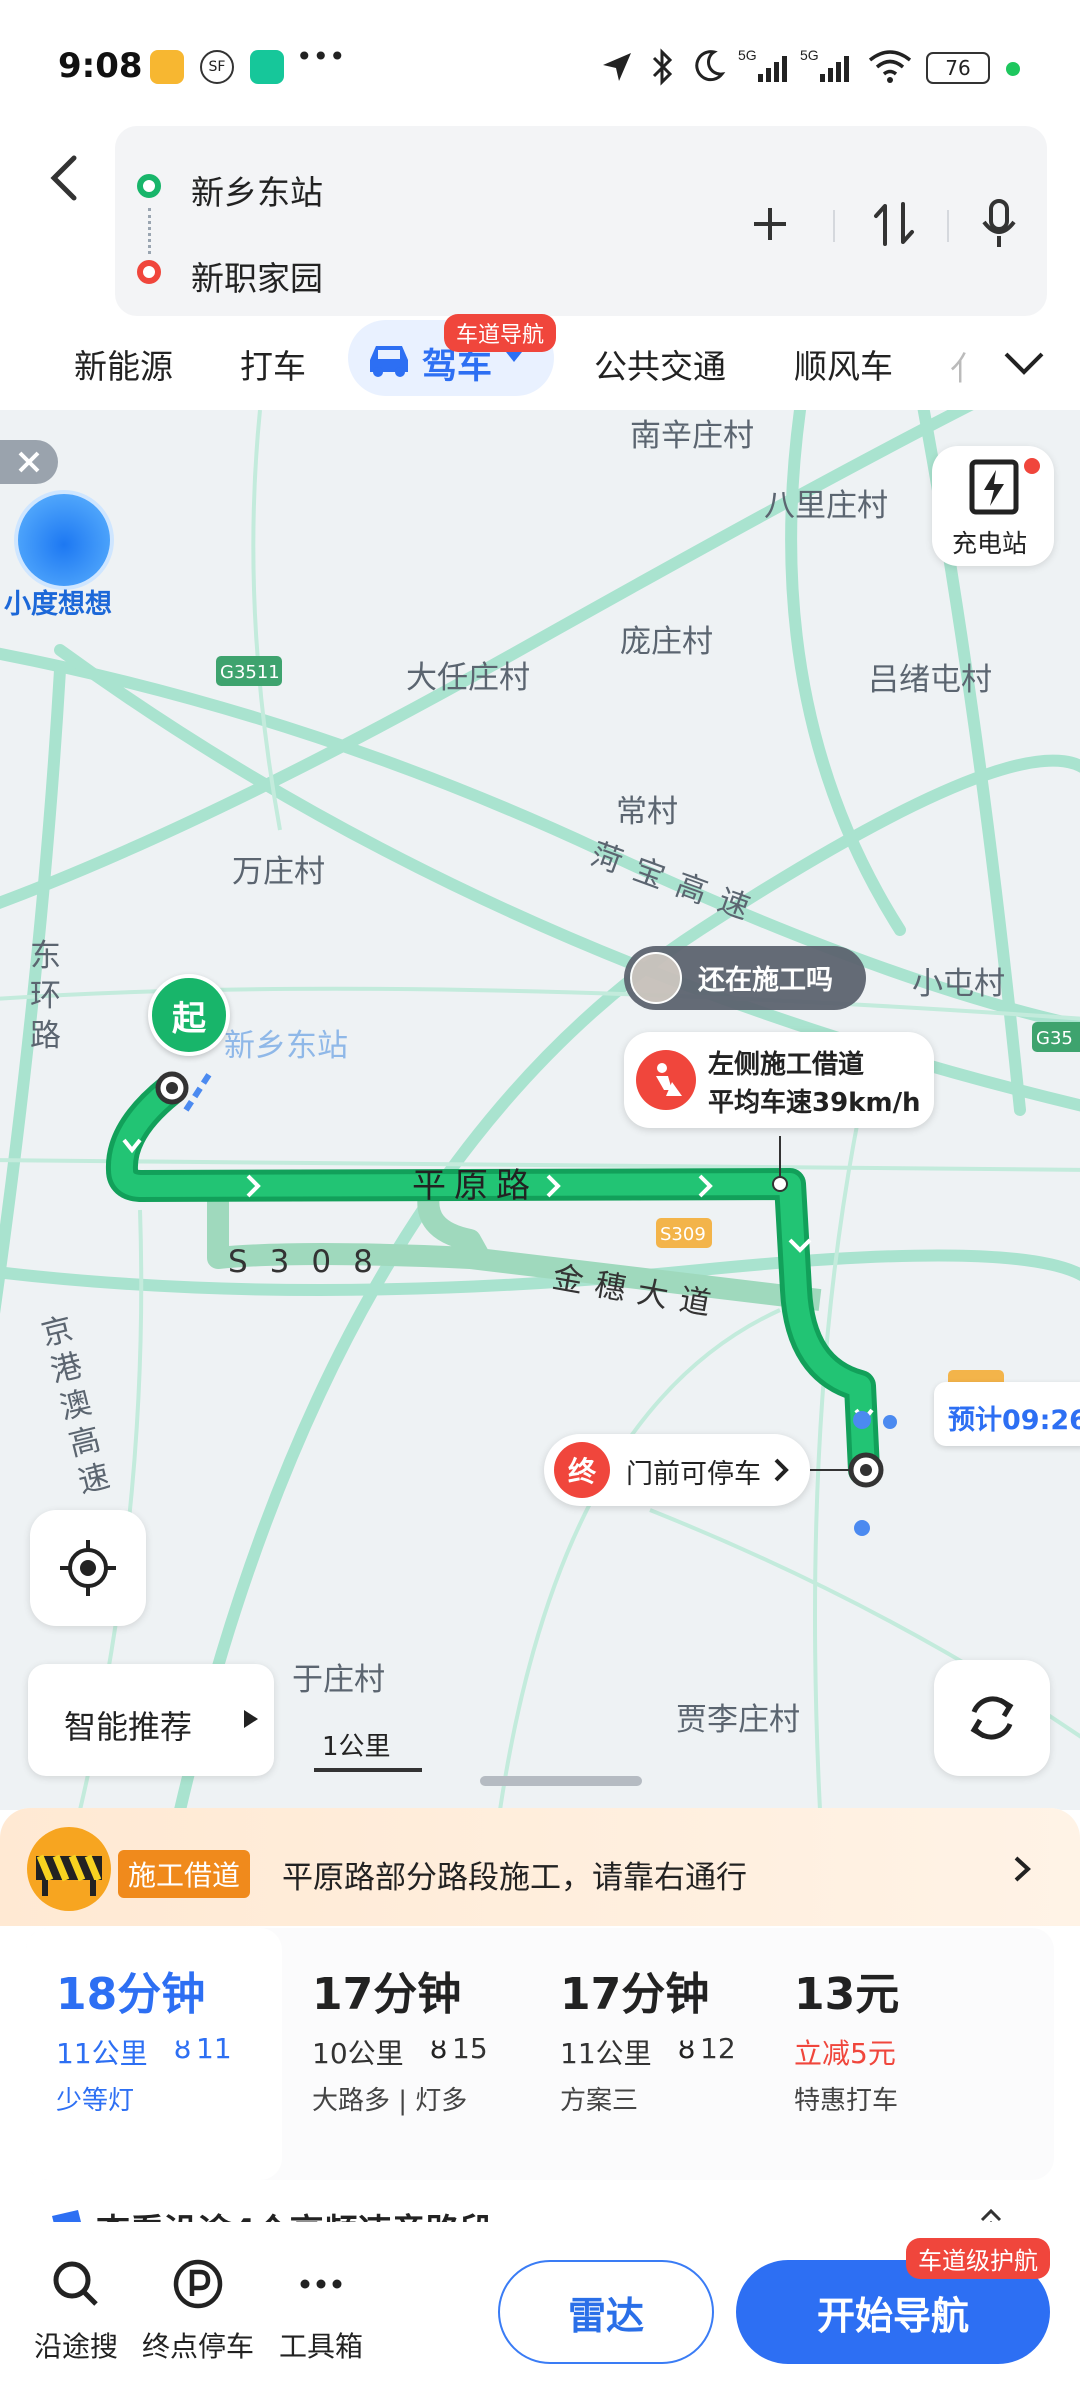 The image size is (1080, 2400). What do you see at coordinates (123, 364) in the screenshot?
I see `tab-new-energy: 新能源` at bounding box center [123, 364].